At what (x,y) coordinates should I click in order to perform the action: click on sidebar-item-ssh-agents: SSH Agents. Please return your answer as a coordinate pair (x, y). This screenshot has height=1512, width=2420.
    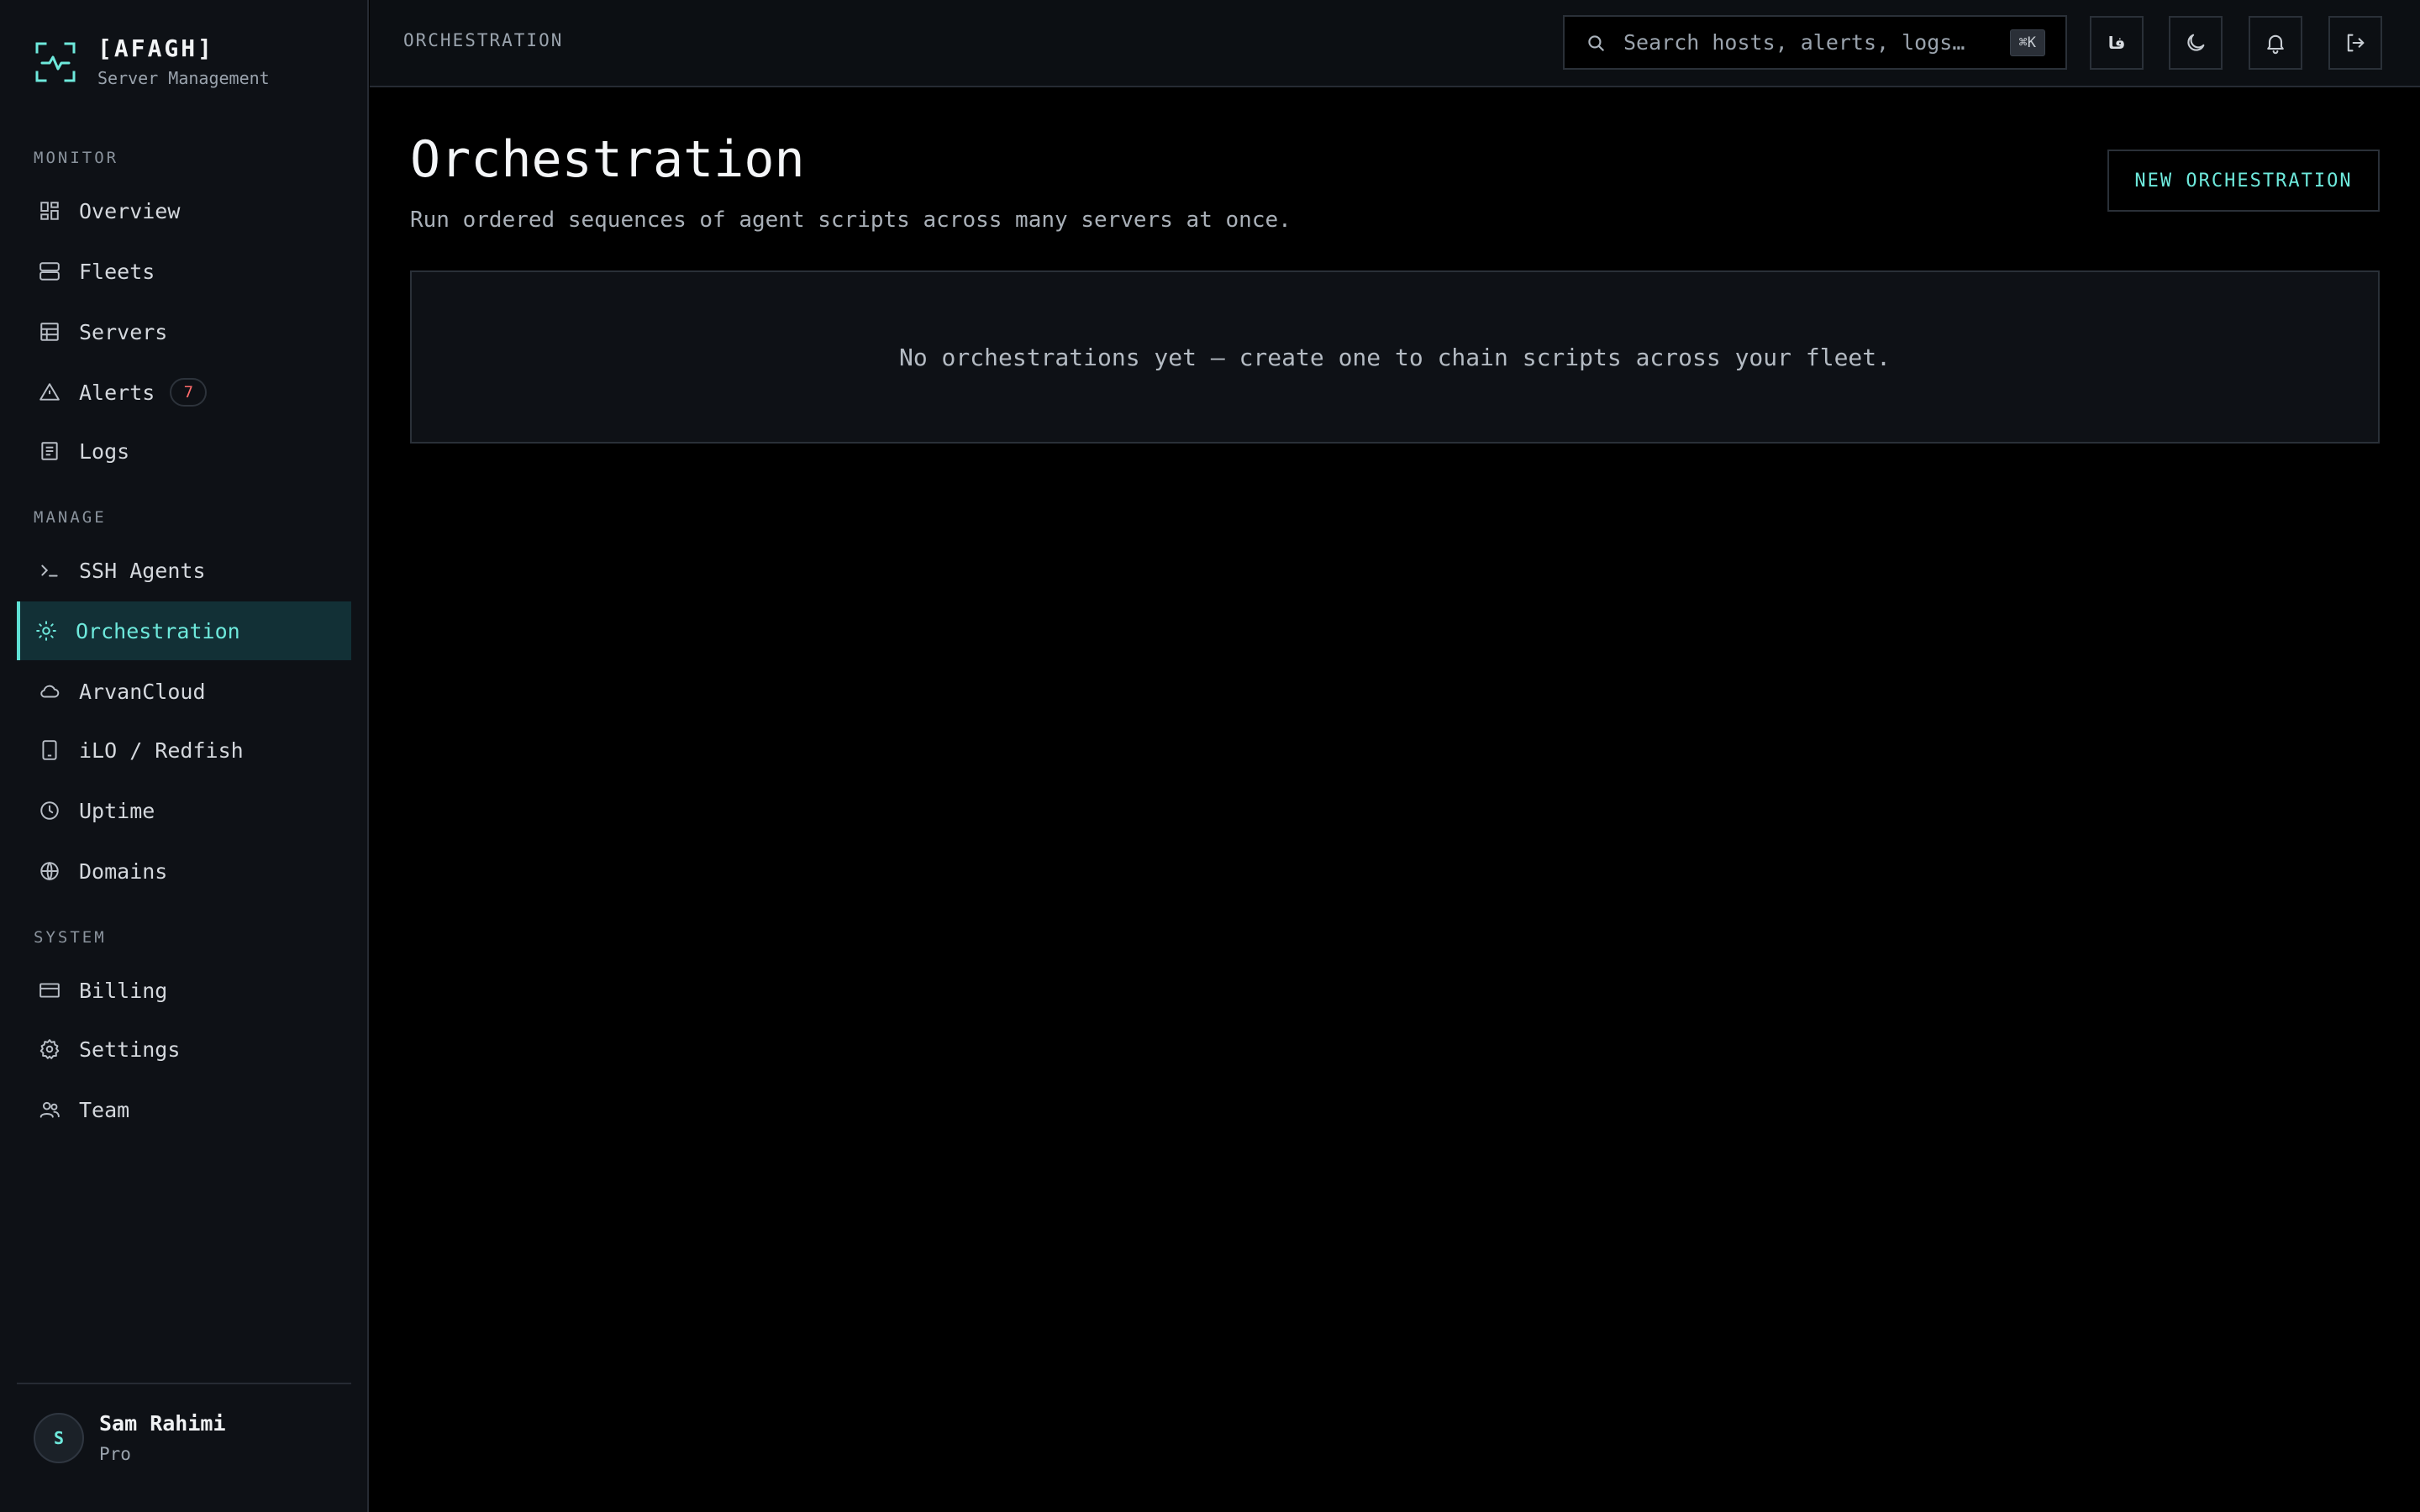
    Looking at the image, I should click on (184, 570).